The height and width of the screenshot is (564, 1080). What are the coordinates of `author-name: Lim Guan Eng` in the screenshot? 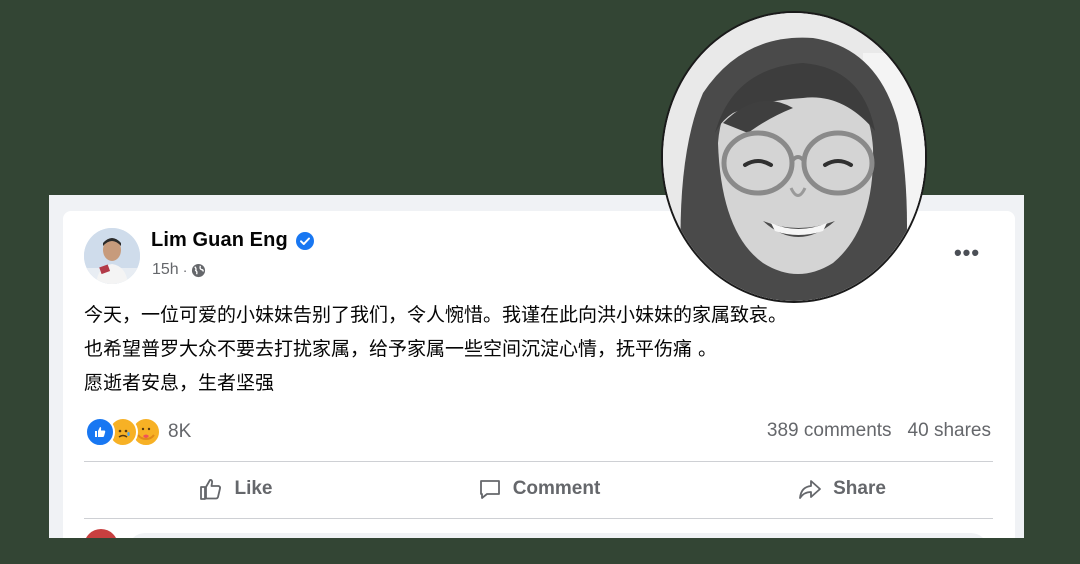 It's located at (219, 240).